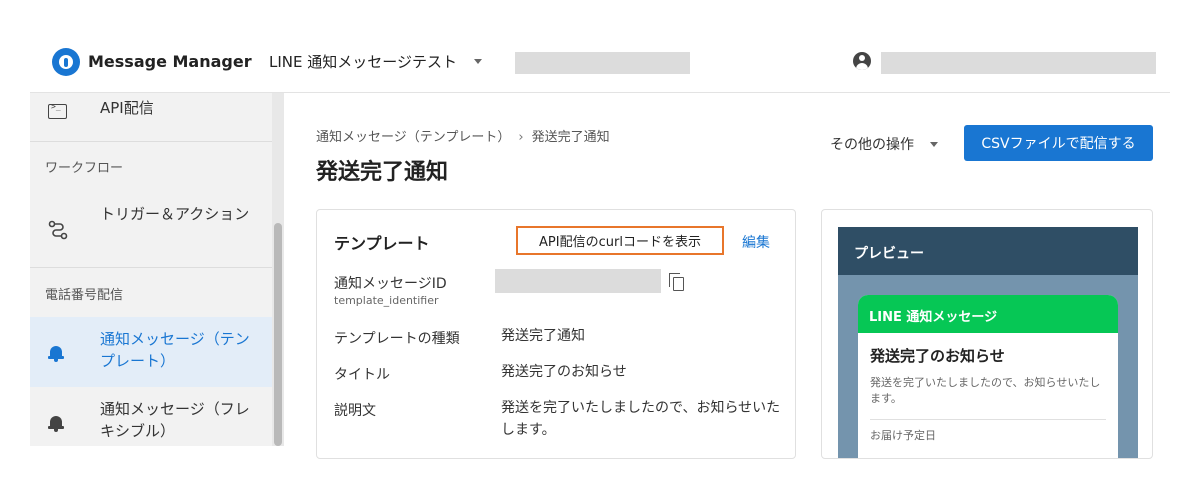 The height and width of the screenshot is (480, 1200). Describe the element at coordinates (602, 63) in the screenshot. I see `redacted-project-info` at that location.